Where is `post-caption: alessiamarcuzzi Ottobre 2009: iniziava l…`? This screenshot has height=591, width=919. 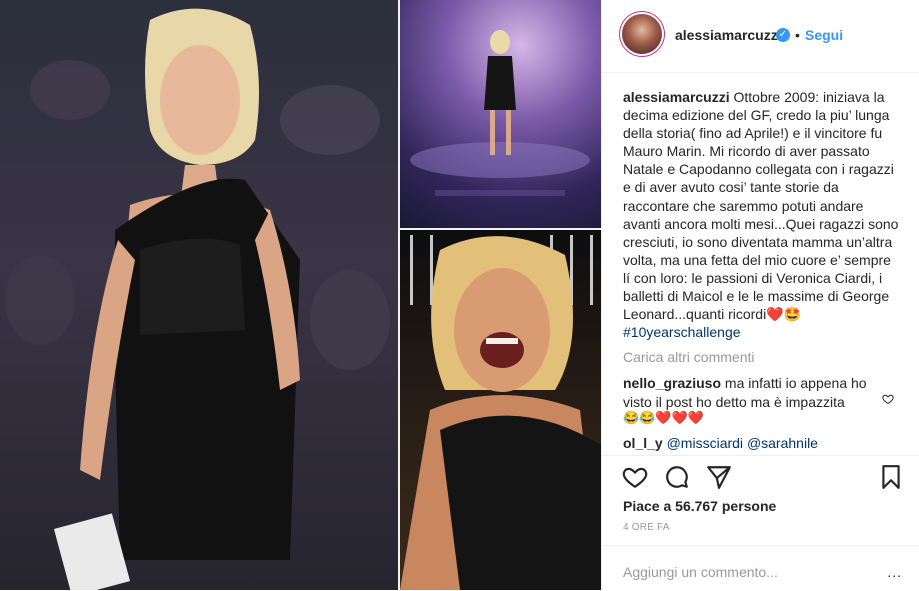
post-caption: alessiamarcuzzi Ottobre 2009: iniziava l… is located at coordinates (762, 214).